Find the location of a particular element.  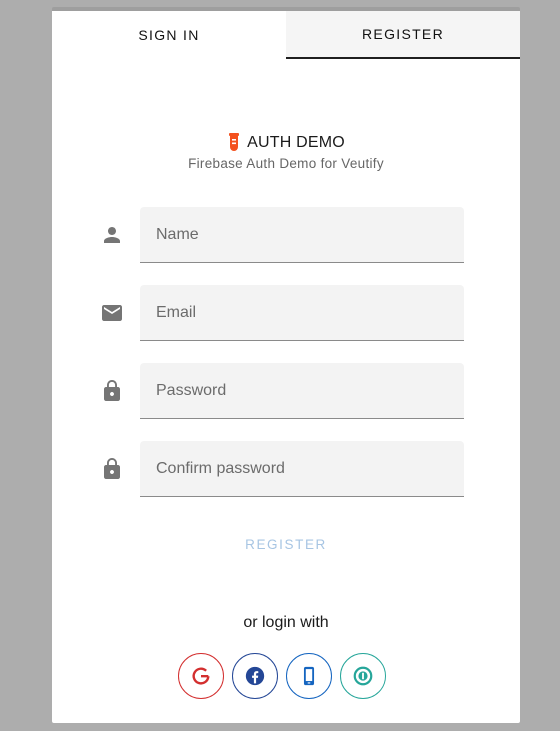

name-row is located at coordinates (286, 235).